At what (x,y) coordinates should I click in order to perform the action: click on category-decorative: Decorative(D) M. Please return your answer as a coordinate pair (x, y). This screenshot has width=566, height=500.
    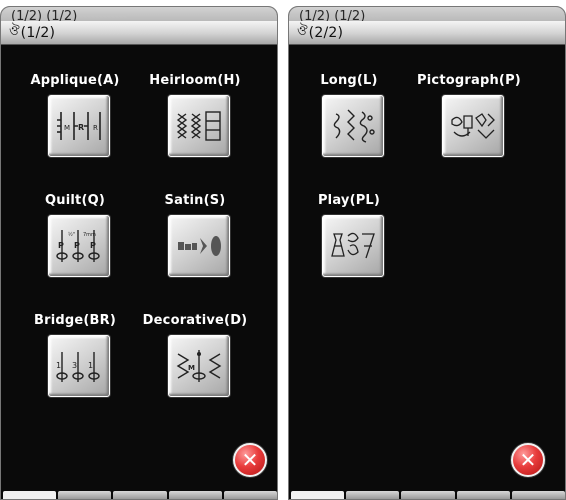
    Looking at the image, I should click on (195, 378).